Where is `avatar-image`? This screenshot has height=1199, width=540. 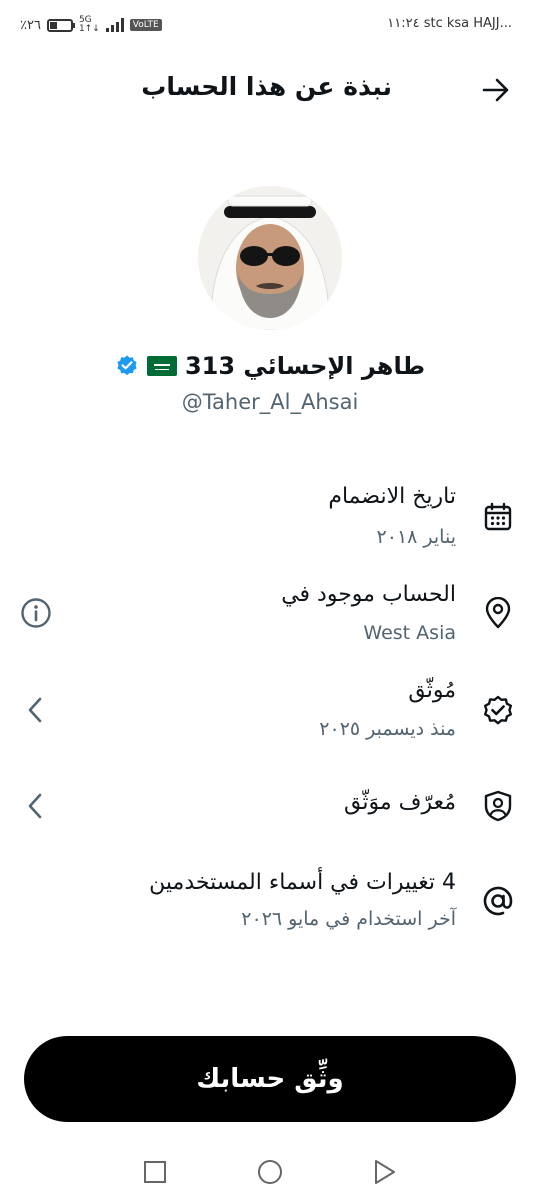
avatar-image is located at coordinates (270, 258).